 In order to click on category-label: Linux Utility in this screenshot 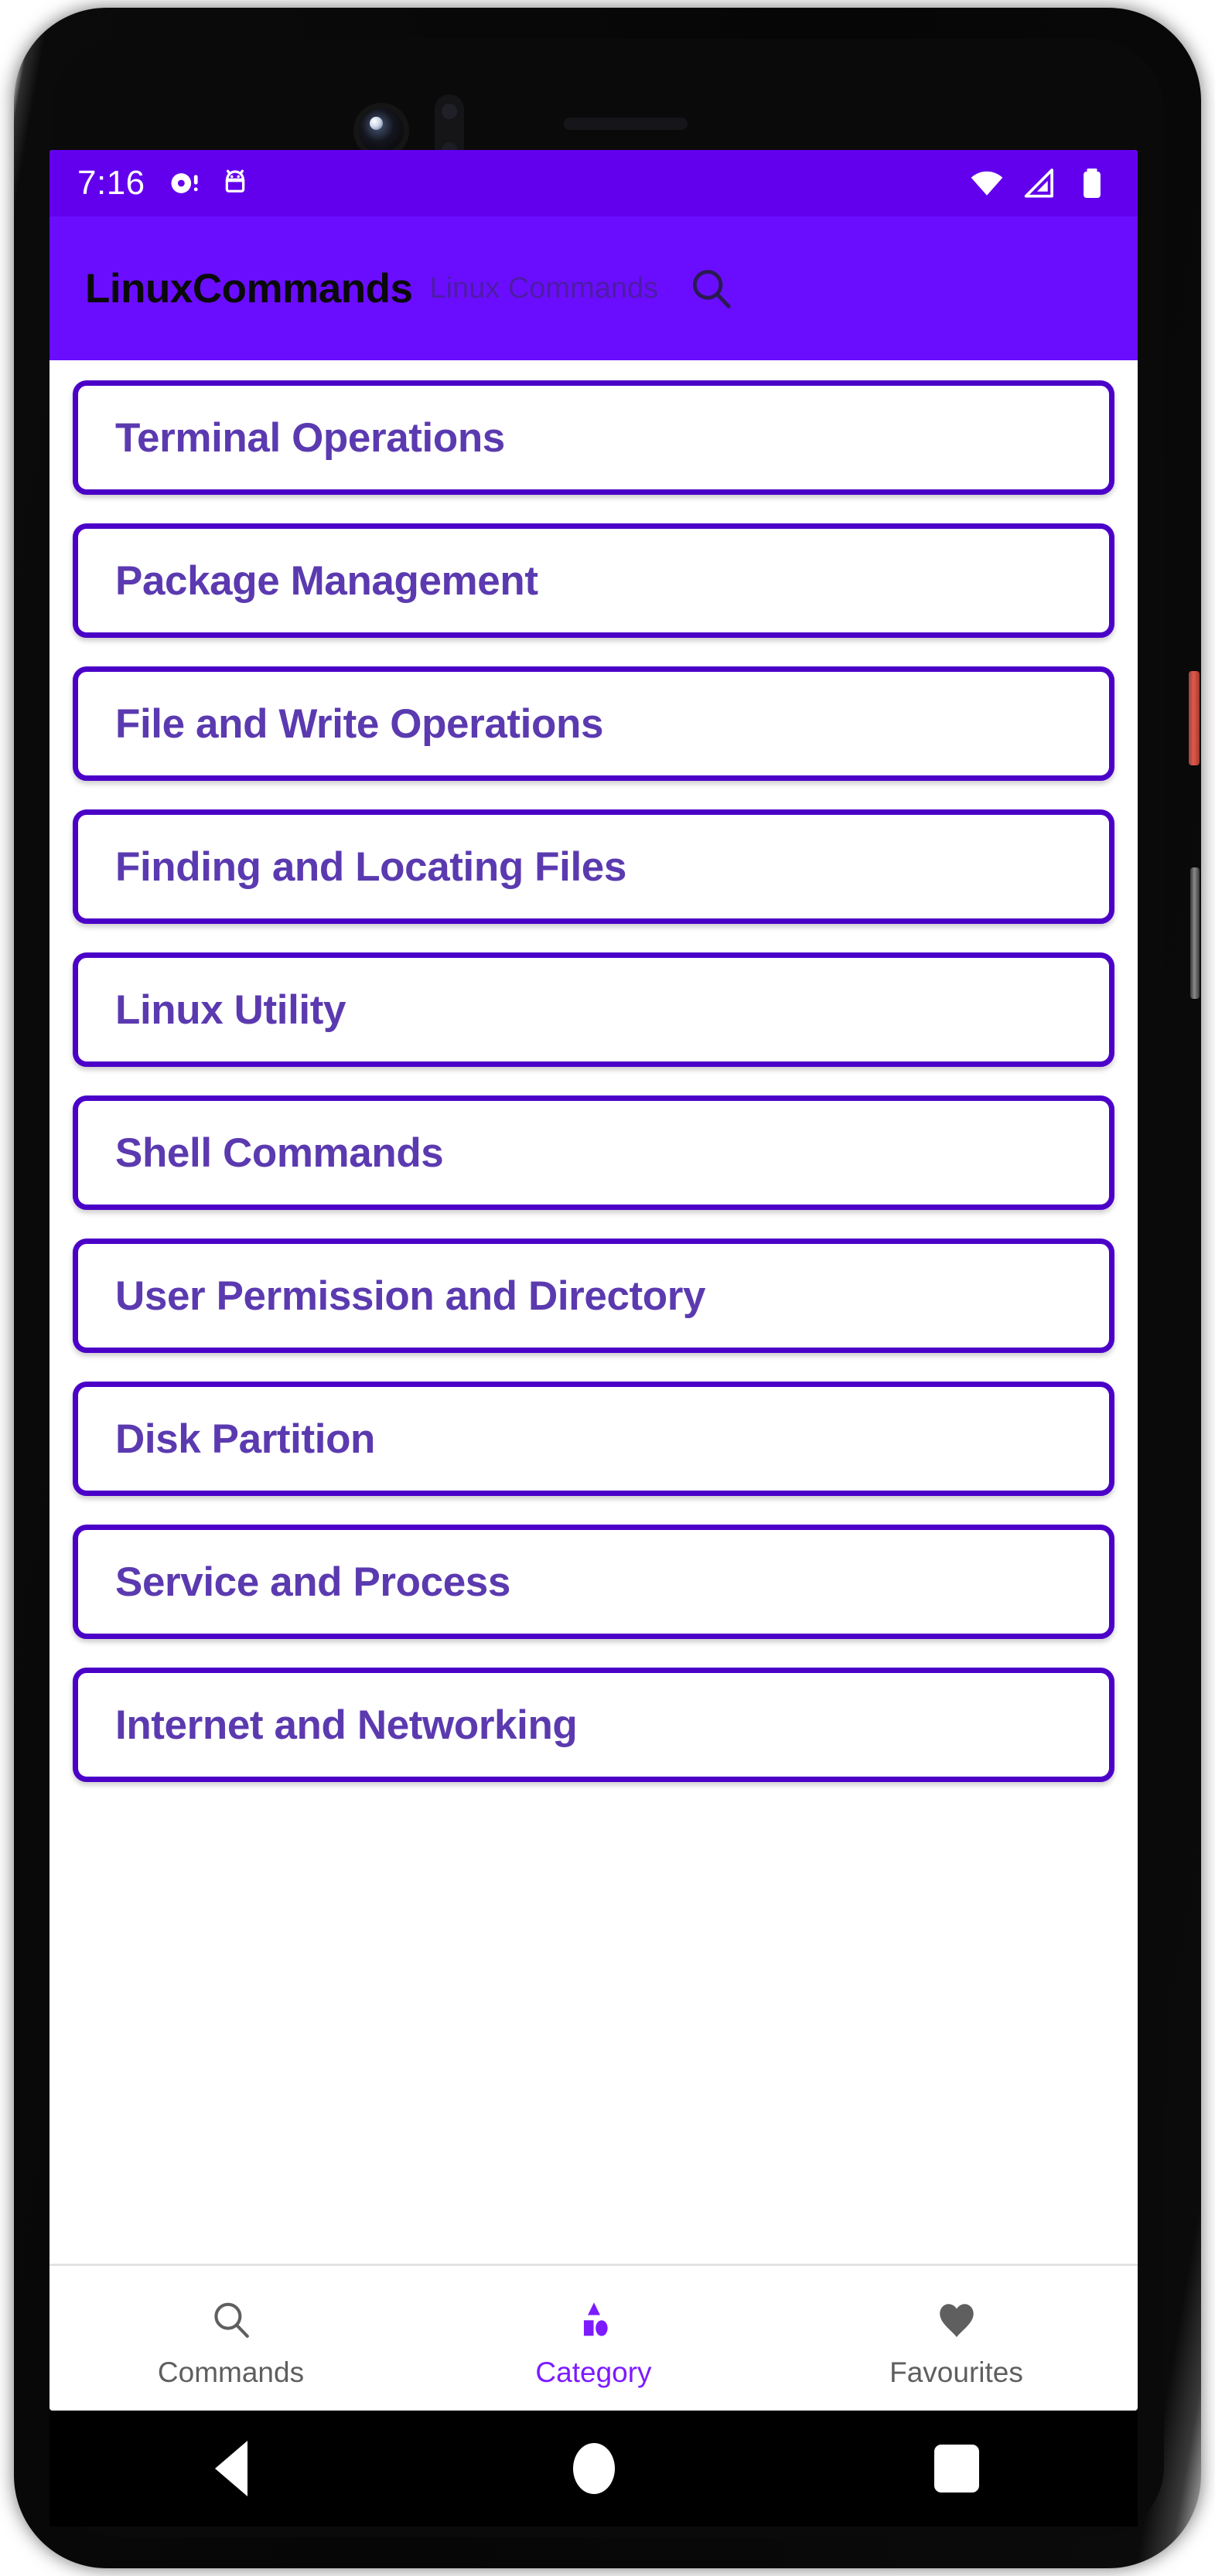, I will do `click(231, 1009)`.